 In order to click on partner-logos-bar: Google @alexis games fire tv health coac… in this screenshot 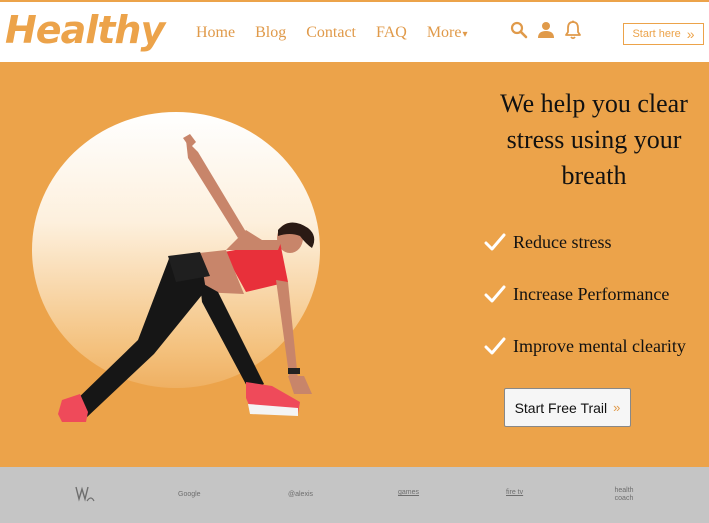, I will do `click(354, 495)`.